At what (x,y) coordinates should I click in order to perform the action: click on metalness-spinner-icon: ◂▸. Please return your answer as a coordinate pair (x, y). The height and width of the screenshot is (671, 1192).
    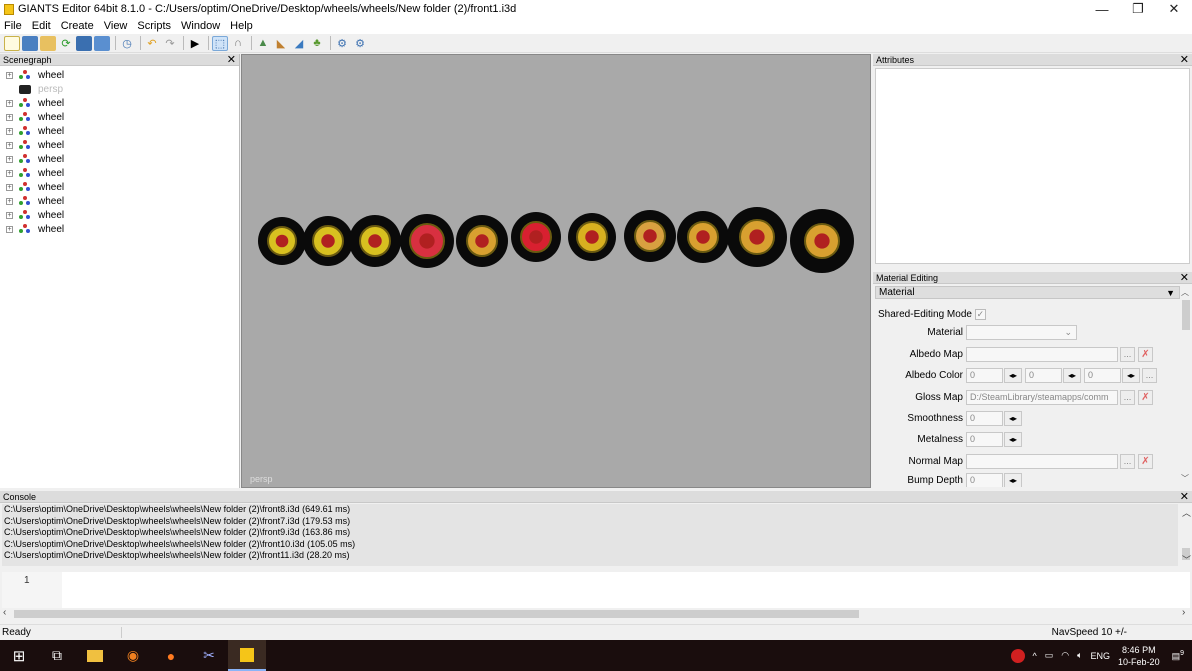
    Looking at the image, I should click on (1013, 439).